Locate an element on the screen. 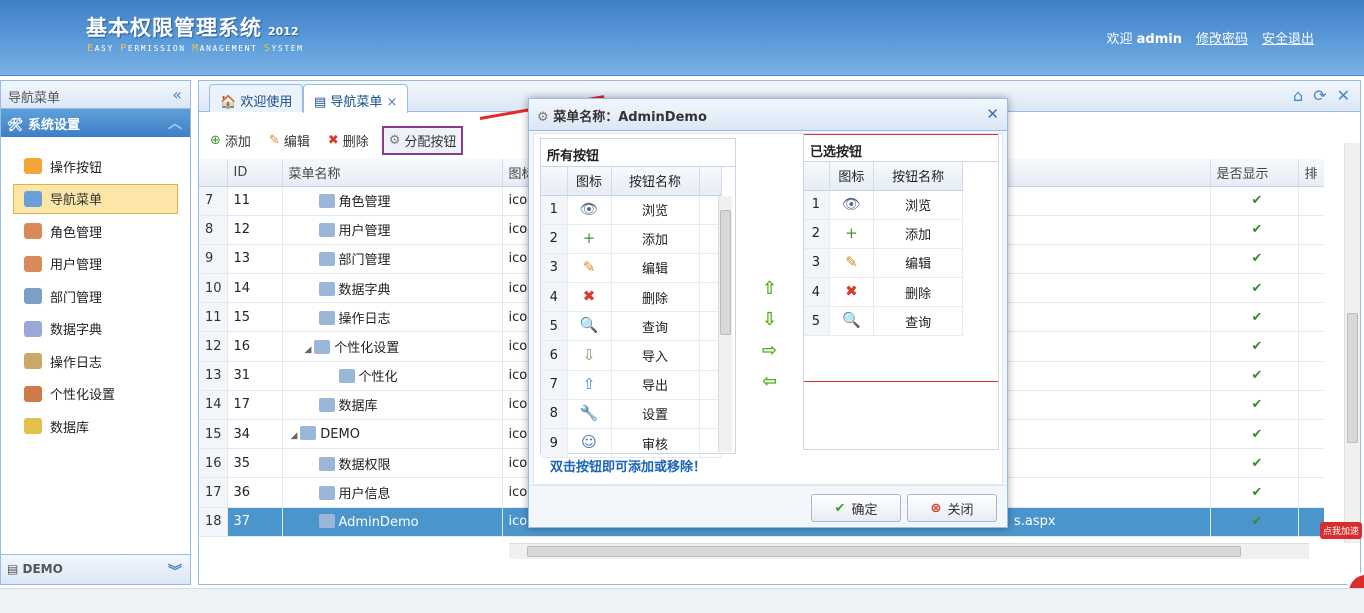 The width and height of the screenshot is (1364, 613). sidebar-item: 个性化设置 is located at coordinates (95, 394).